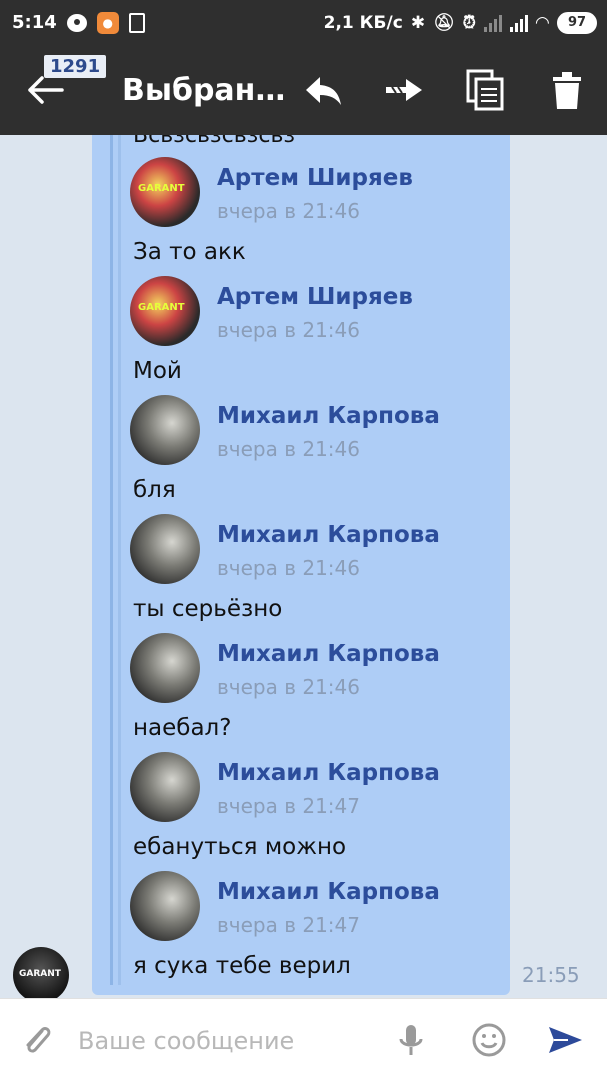 The width and height of the screenshot is (607, 1080). Describe the element at coordinates (228, 1041) in the screenshot. I see `message-input` at that location.